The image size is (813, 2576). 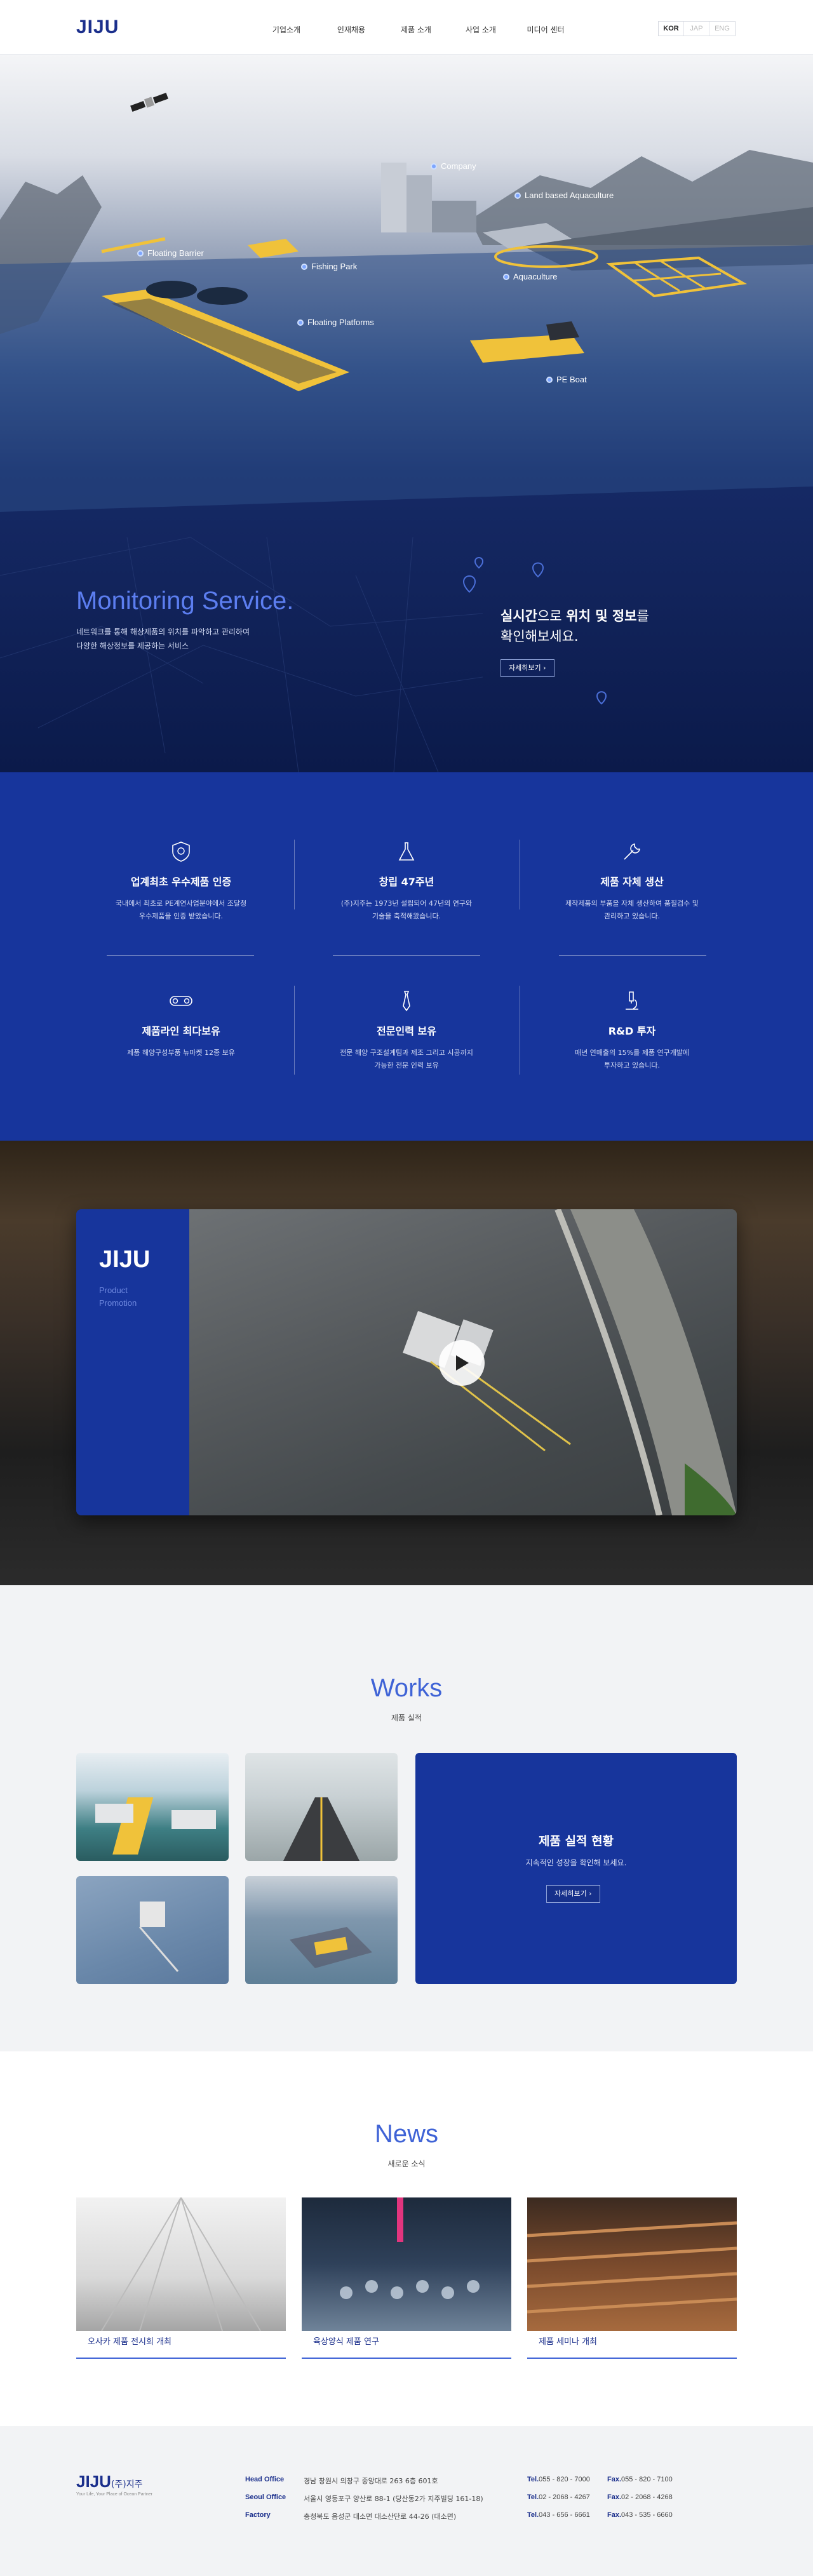 I want to click on news-card-3: 제품 세미나 개최, so click(x=632, y=2278).